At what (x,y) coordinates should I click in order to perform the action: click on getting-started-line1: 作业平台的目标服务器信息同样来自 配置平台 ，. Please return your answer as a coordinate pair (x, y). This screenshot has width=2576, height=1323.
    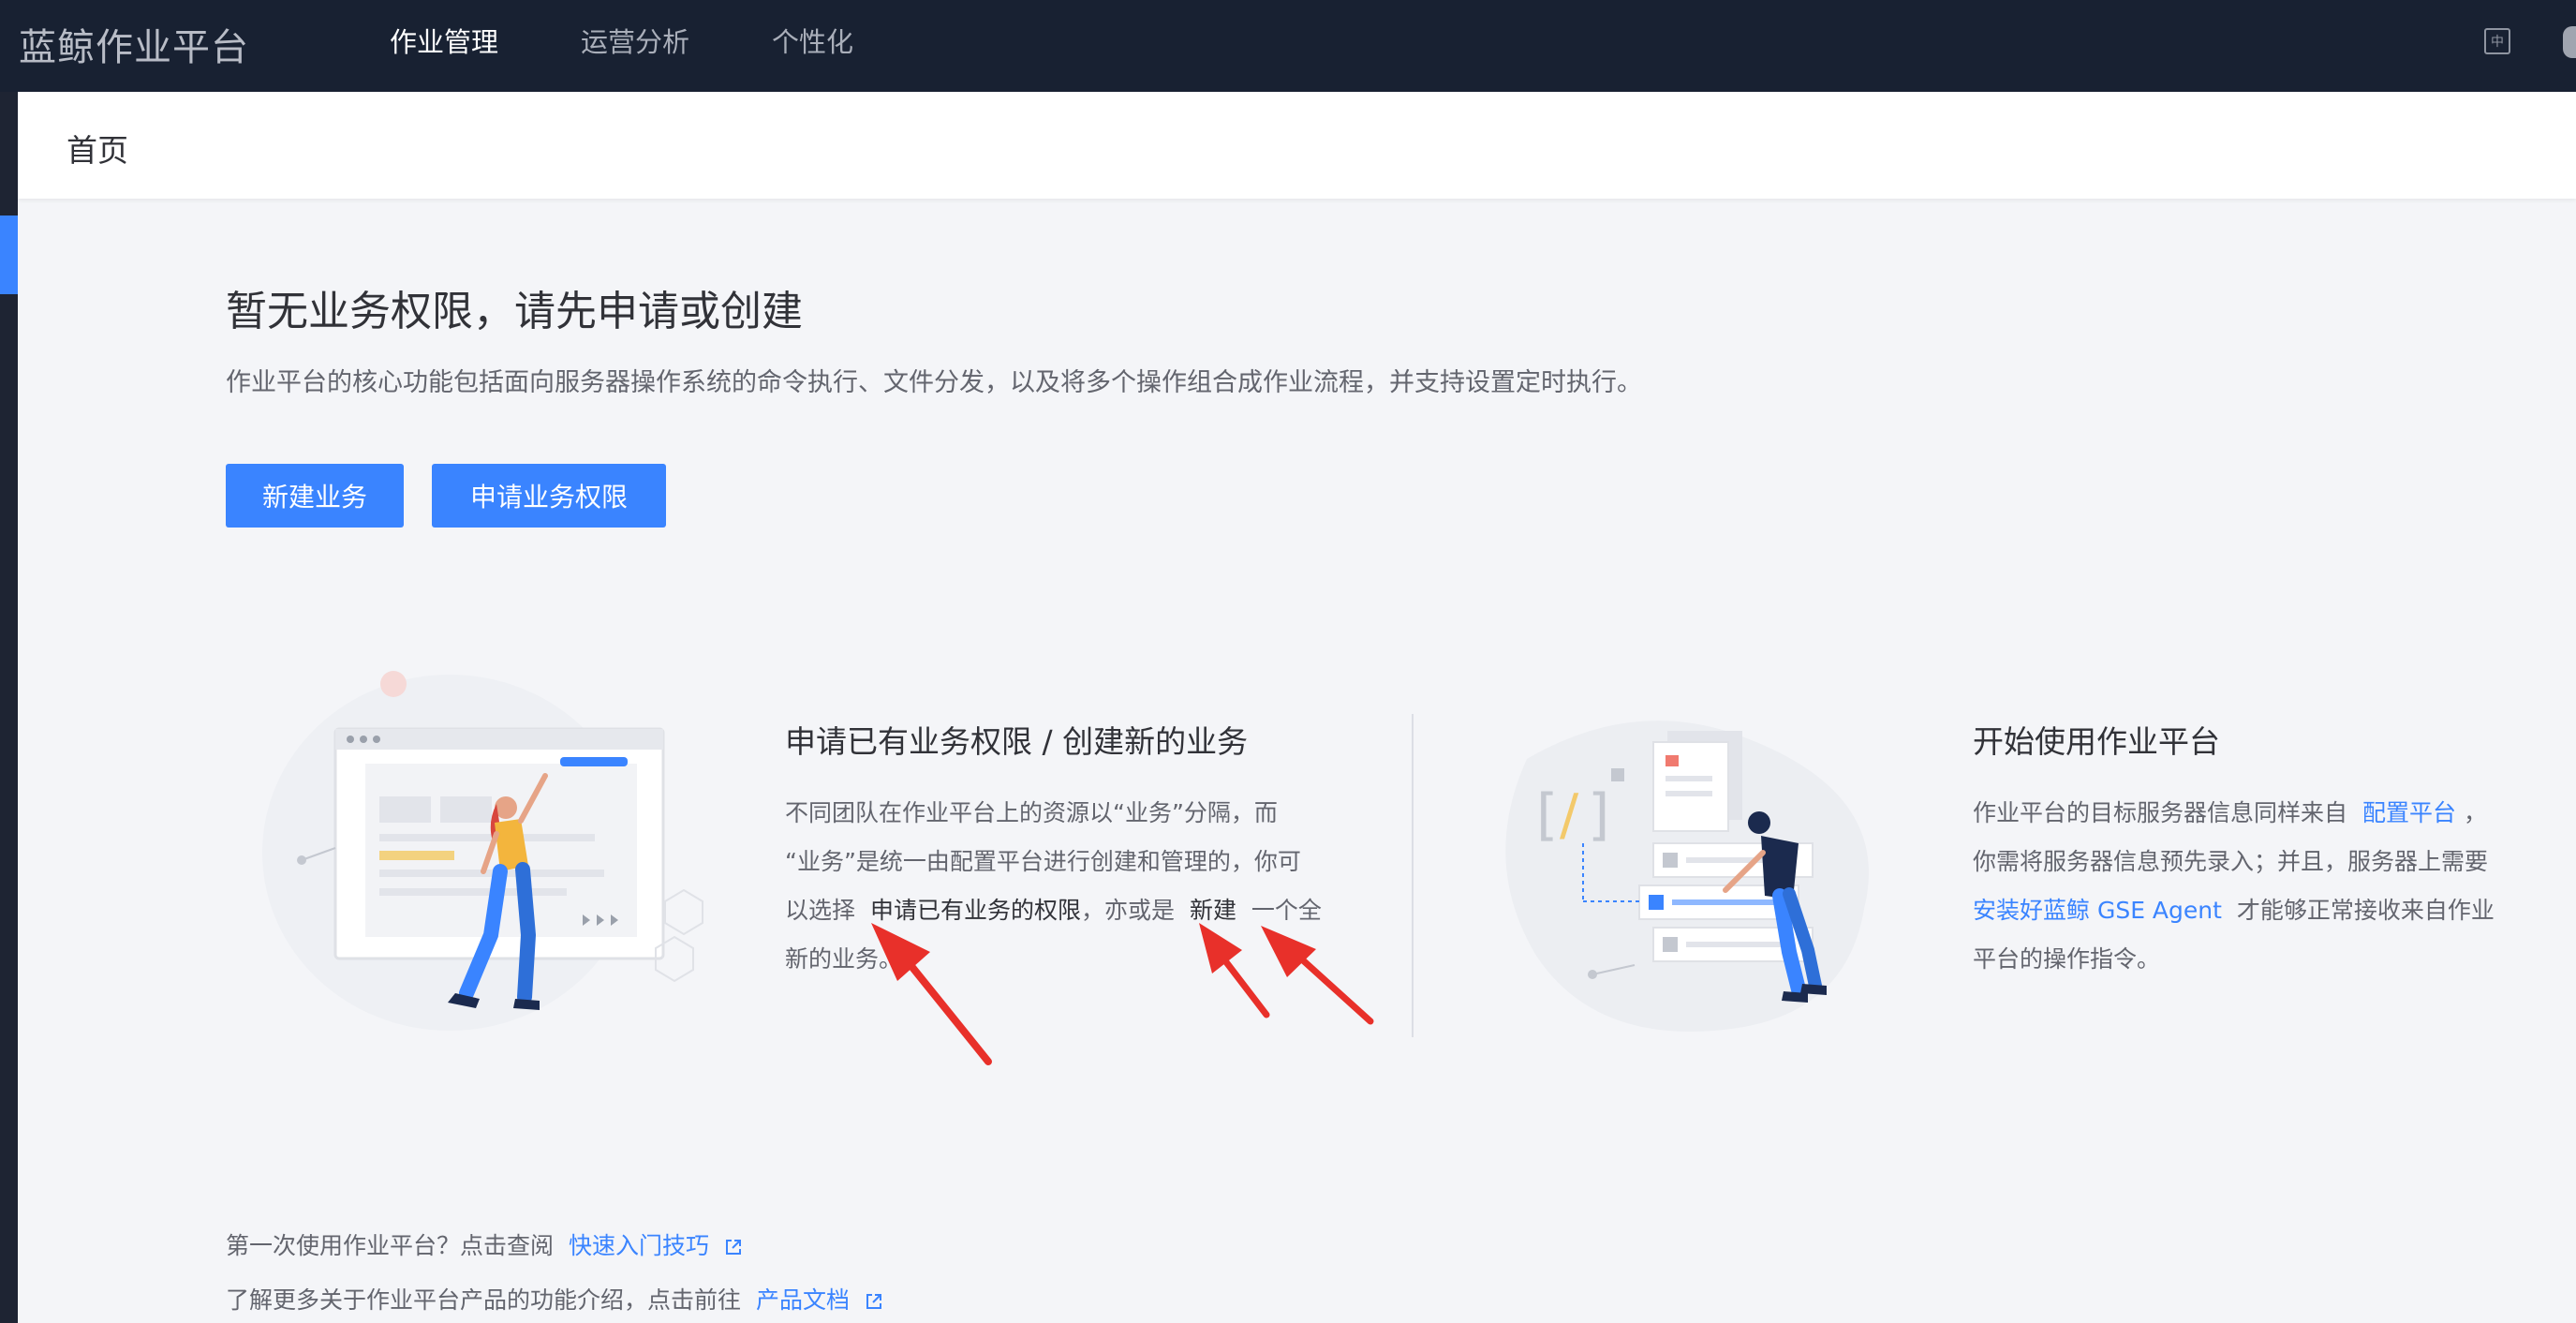
    Looking at the image, I should click on (2254, 814).